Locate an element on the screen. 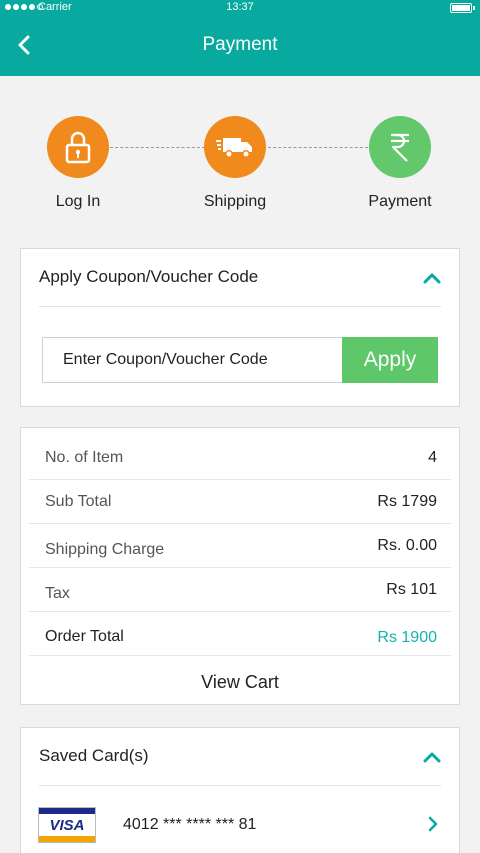 The height and width of the screenshot is (853, 480). visa-logo: VISA is located at coordinates (67, 825).